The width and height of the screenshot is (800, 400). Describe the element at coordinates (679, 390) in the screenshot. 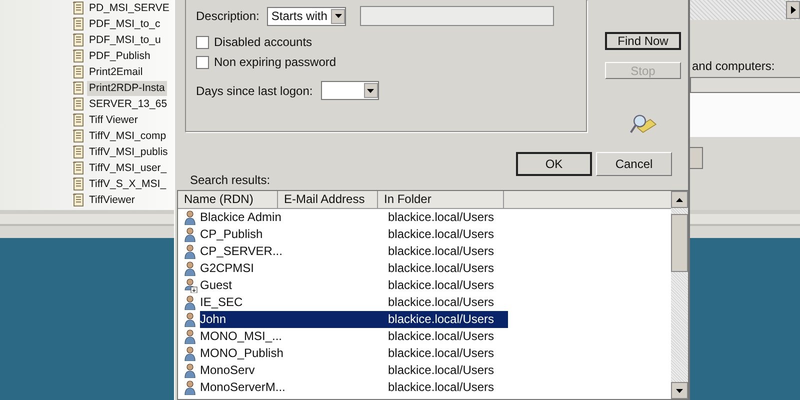

I see `scroll-down-icon` at that location.